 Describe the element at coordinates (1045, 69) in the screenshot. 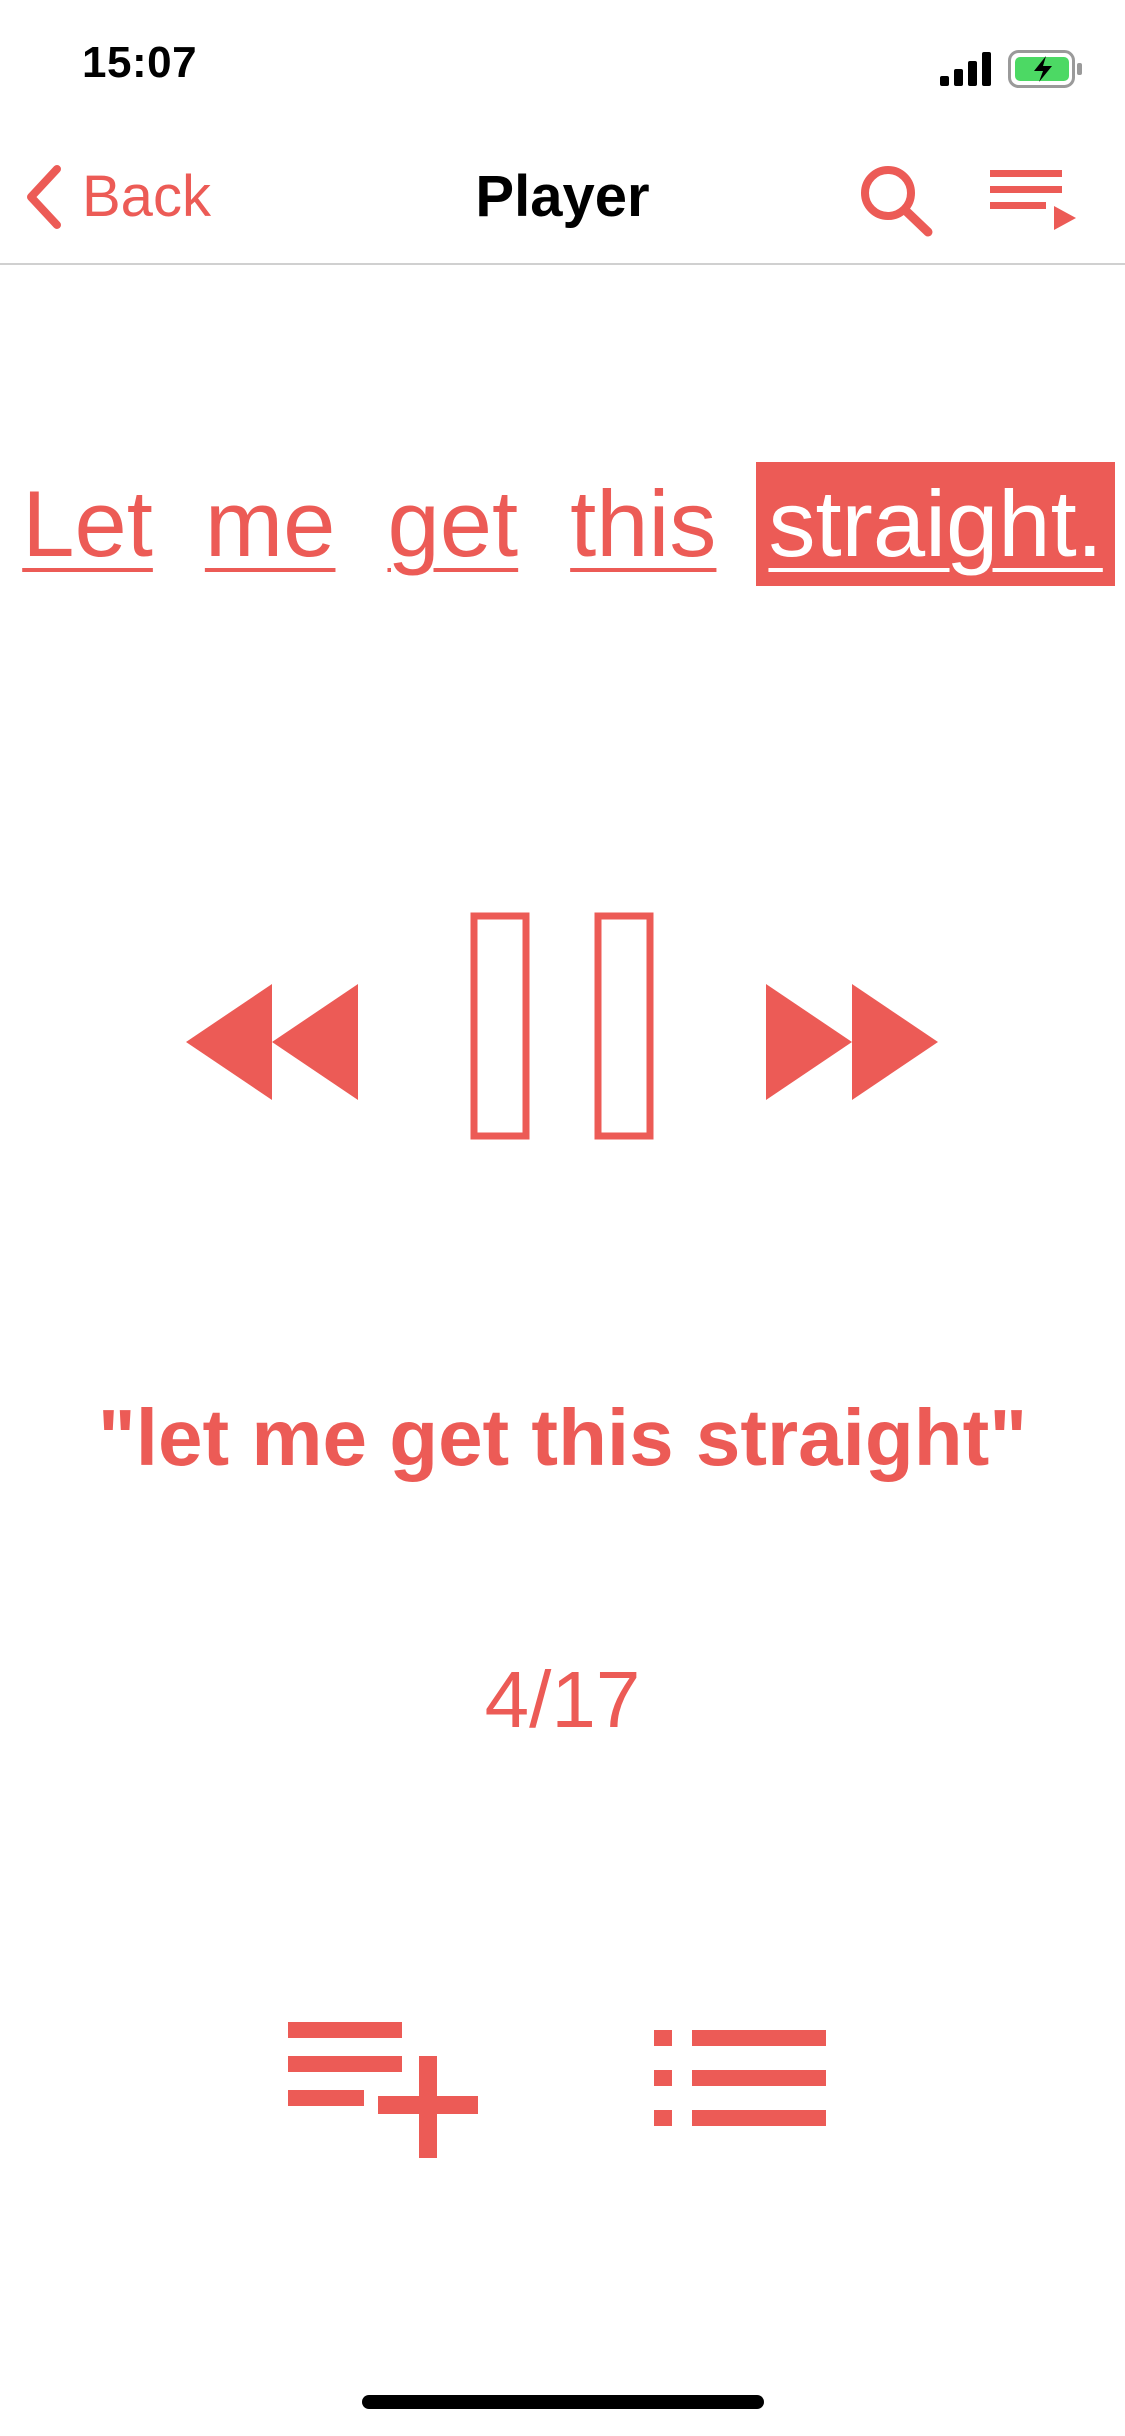

I see `battery-charging-icon` at that location.